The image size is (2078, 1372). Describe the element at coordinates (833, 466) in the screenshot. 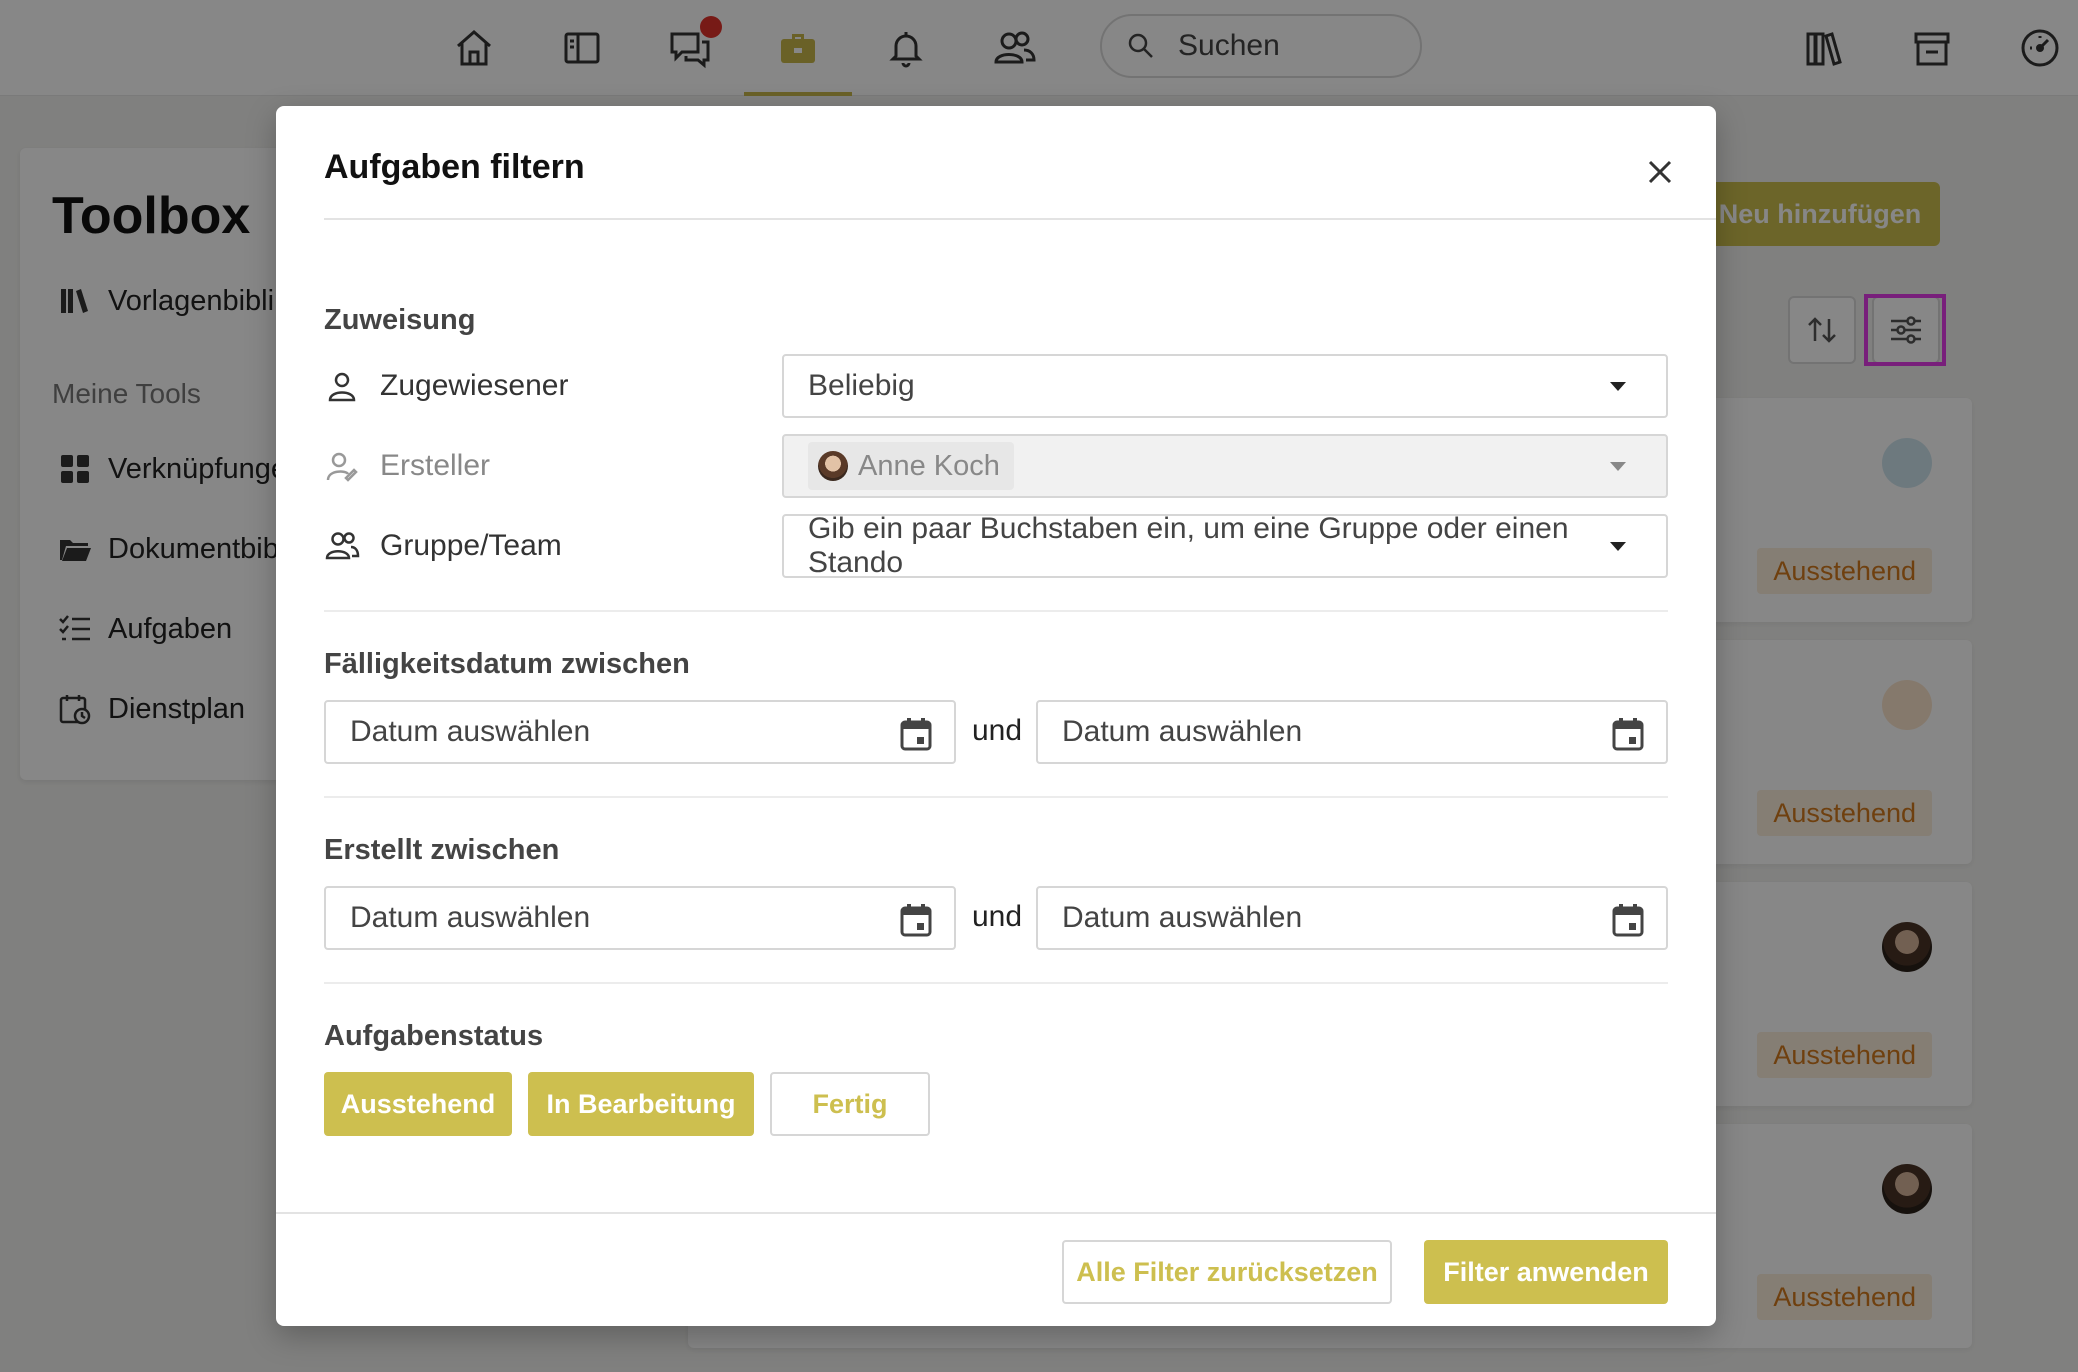

I see `avatar` at that location.